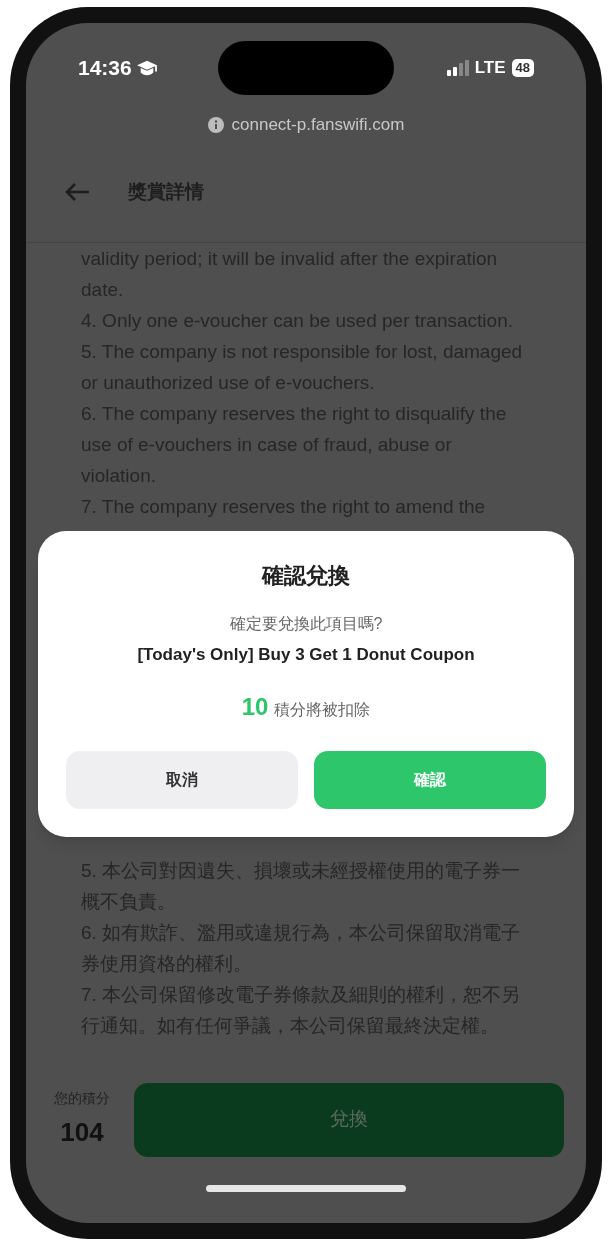 This screenshot has width=612, height=1245. Describe the element at coordinates (105, 67) in the screenshot. I see `clock-time: 14:36` at that location.